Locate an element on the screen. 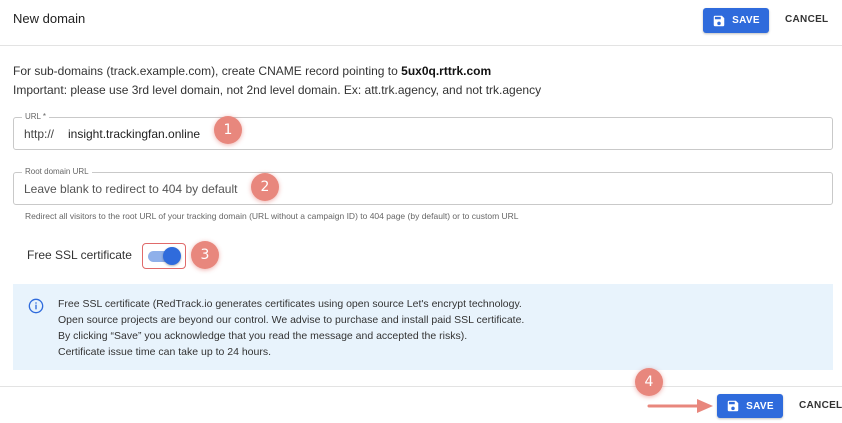 The image size is (842, 423). url-protocol-prefix: http:// is located at coordinates (39, 134).